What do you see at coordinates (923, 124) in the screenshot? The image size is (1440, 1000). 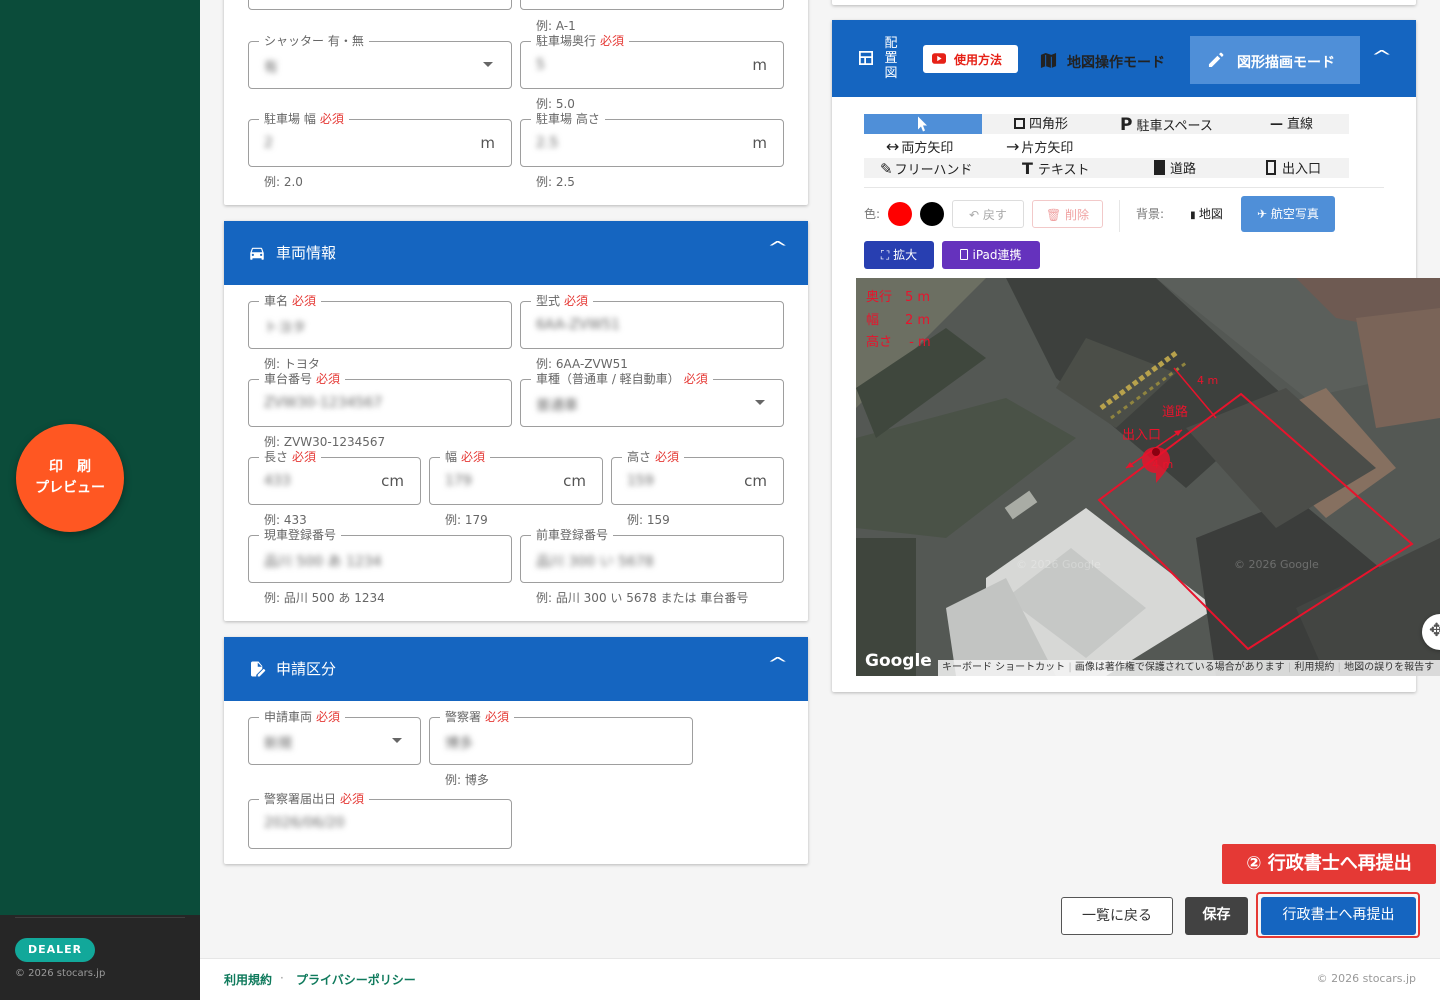 I see `select-tool` at bounding box center [923, 124].